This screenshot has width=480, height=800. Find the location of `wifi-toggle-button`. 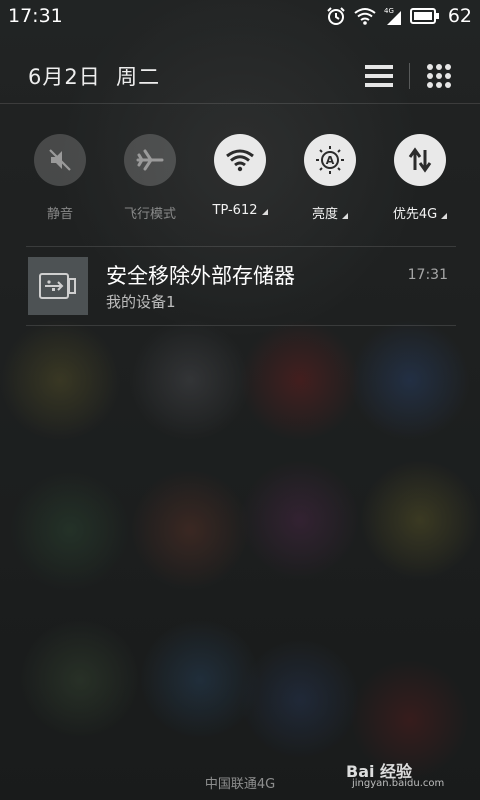

wifi-toggle-button is located at coordinates (240, 160).